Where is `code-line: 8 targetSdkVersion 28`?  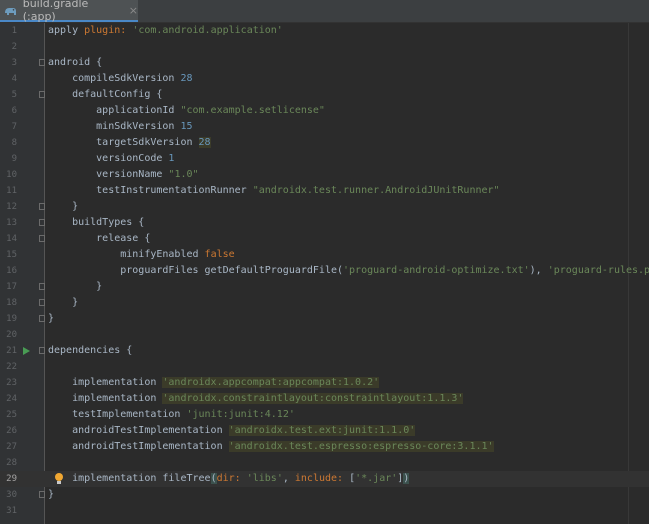
code-line: 8 targetSdkVersion 28 is located at coordinates (324, 143).